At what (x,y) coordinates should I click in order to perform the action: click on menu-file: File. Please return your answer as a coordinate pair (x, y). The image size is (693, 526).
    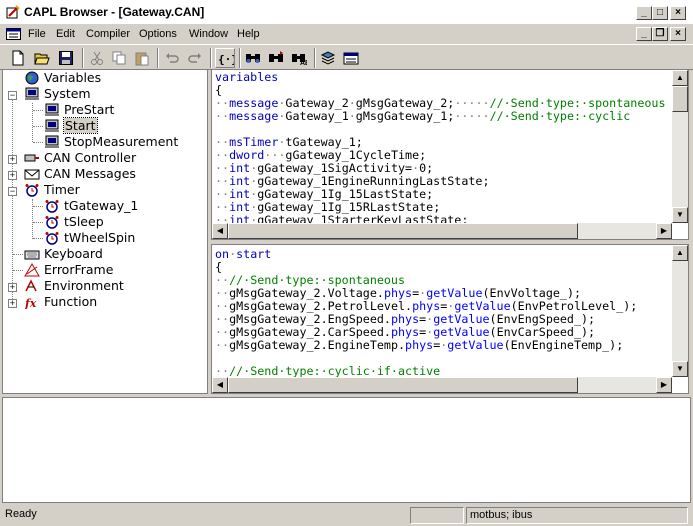
    Looking at the image, I should click on (37, 34).